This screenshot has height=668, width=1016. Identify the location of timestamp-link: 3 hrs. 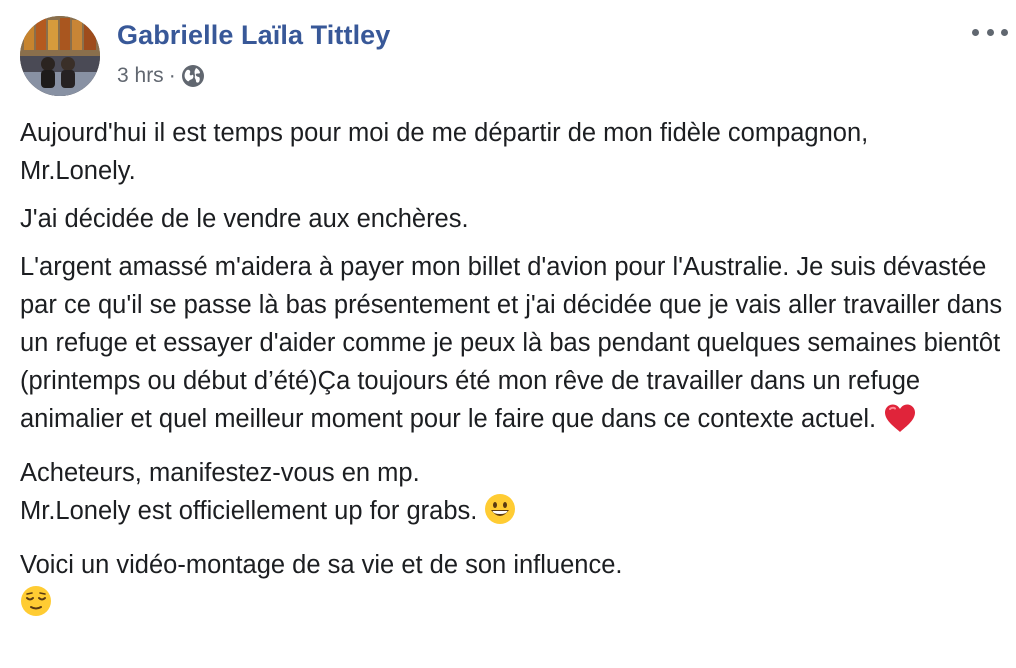
(140, 76).